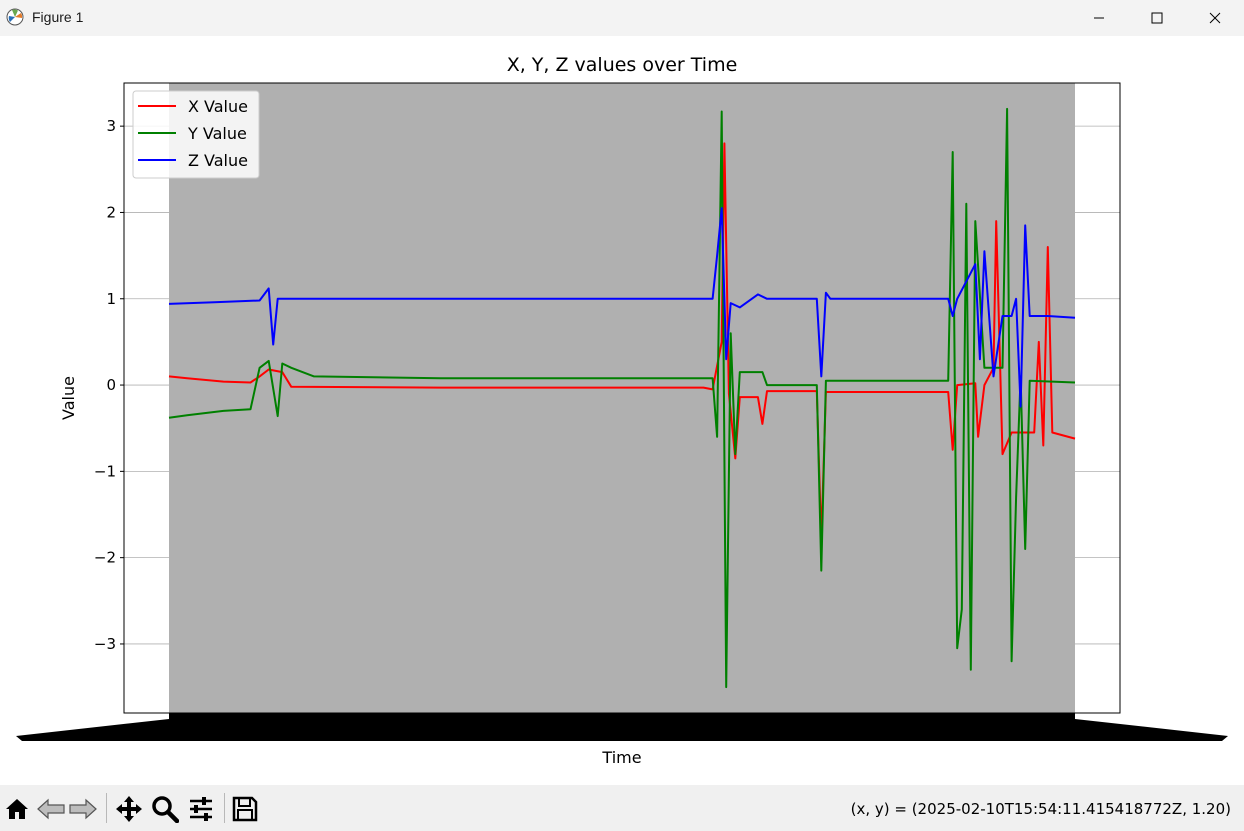  I want to click on title-bar: Figure 1, so click(622, 18).